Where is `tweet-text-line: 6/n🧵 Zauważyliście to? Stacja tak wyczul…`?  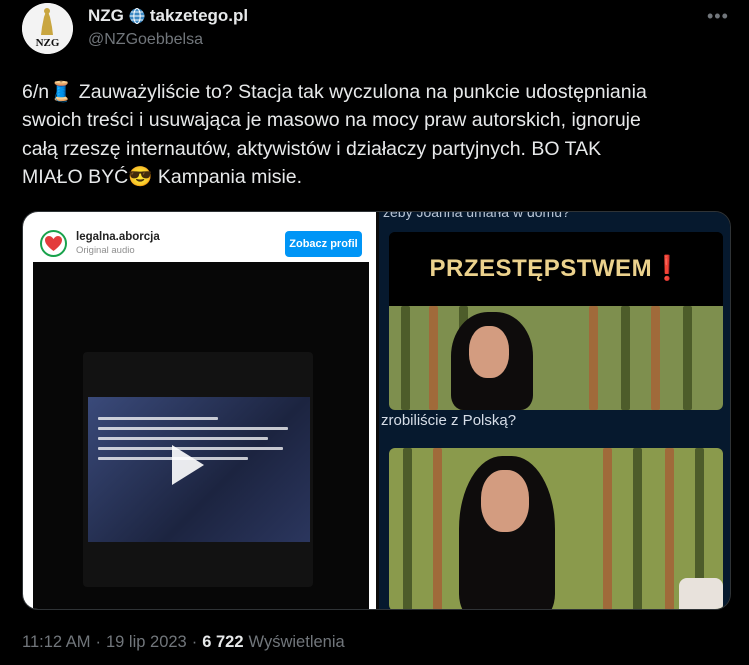
tweet-text-line: 6/n🧵 Zauważyliście to? Stacja tak wyczul… is located at coordinates (334, 92).